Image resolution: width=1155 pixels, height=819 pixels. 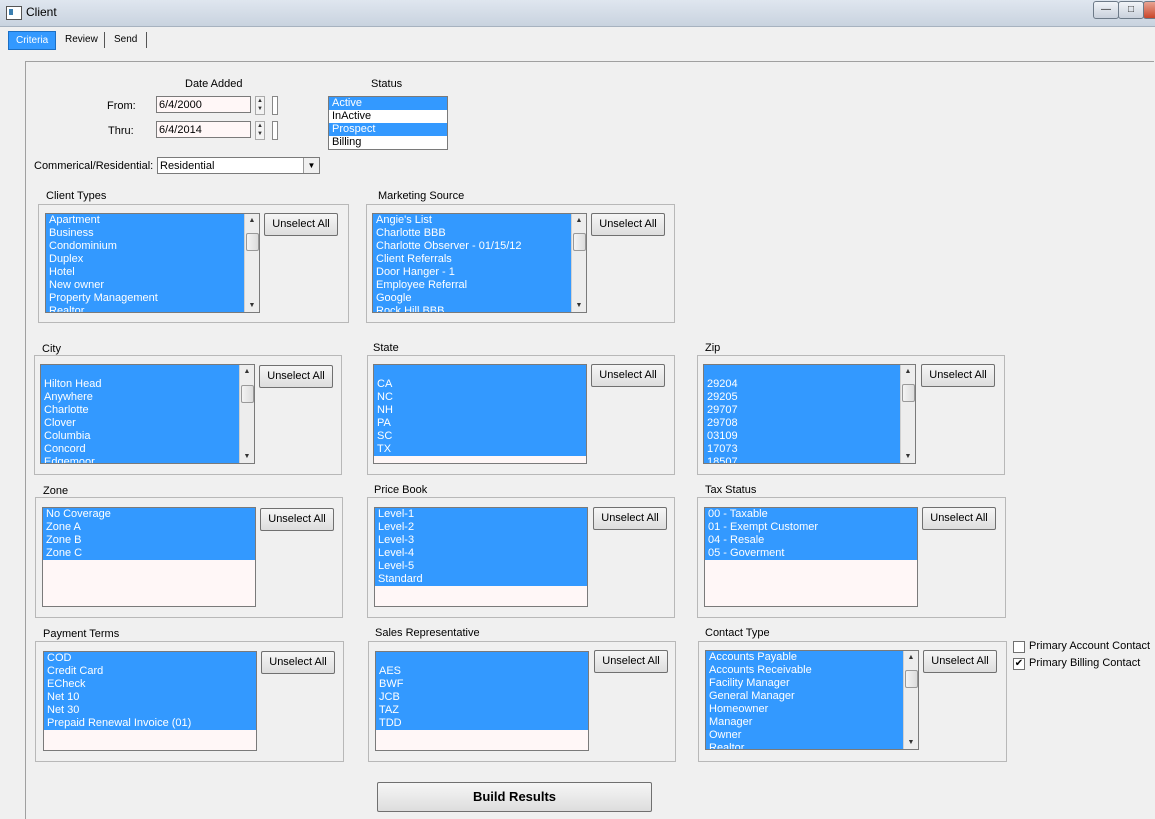 What do you see at coordinates (482, 658) in the screenshot?
I see `sales-representative-item` at bounding box center [482, 658].